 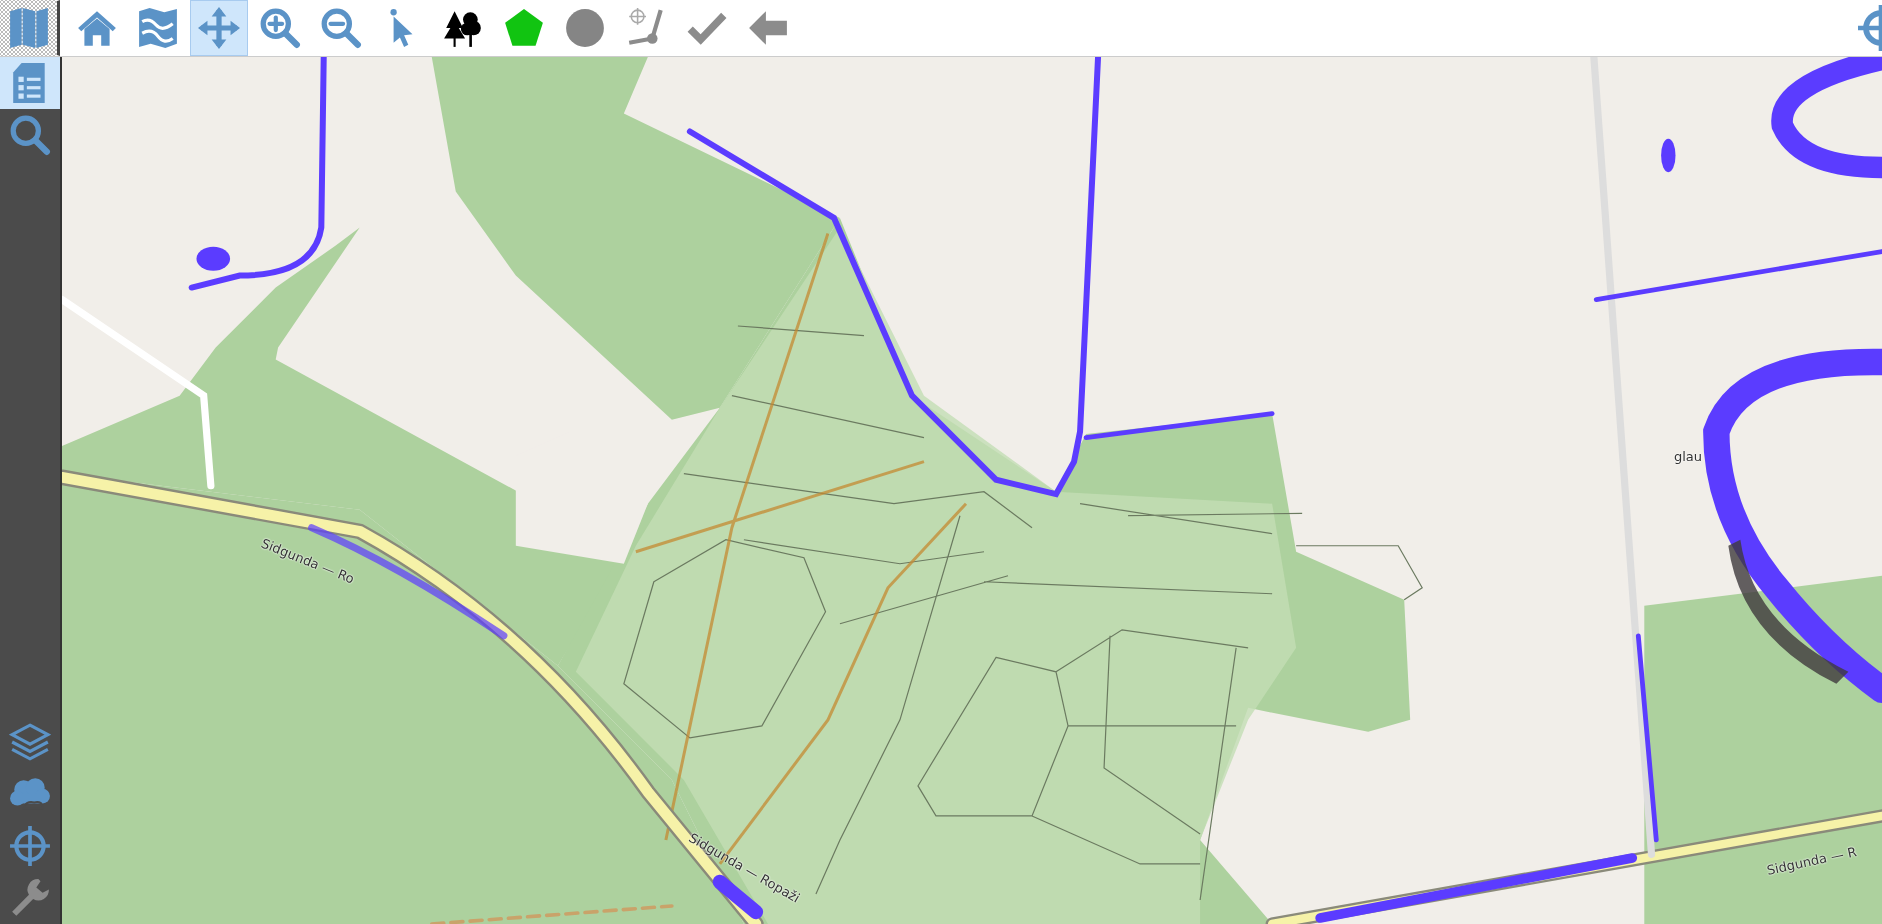 I want to click on move-arrows-button, so click(x=219, y=28).